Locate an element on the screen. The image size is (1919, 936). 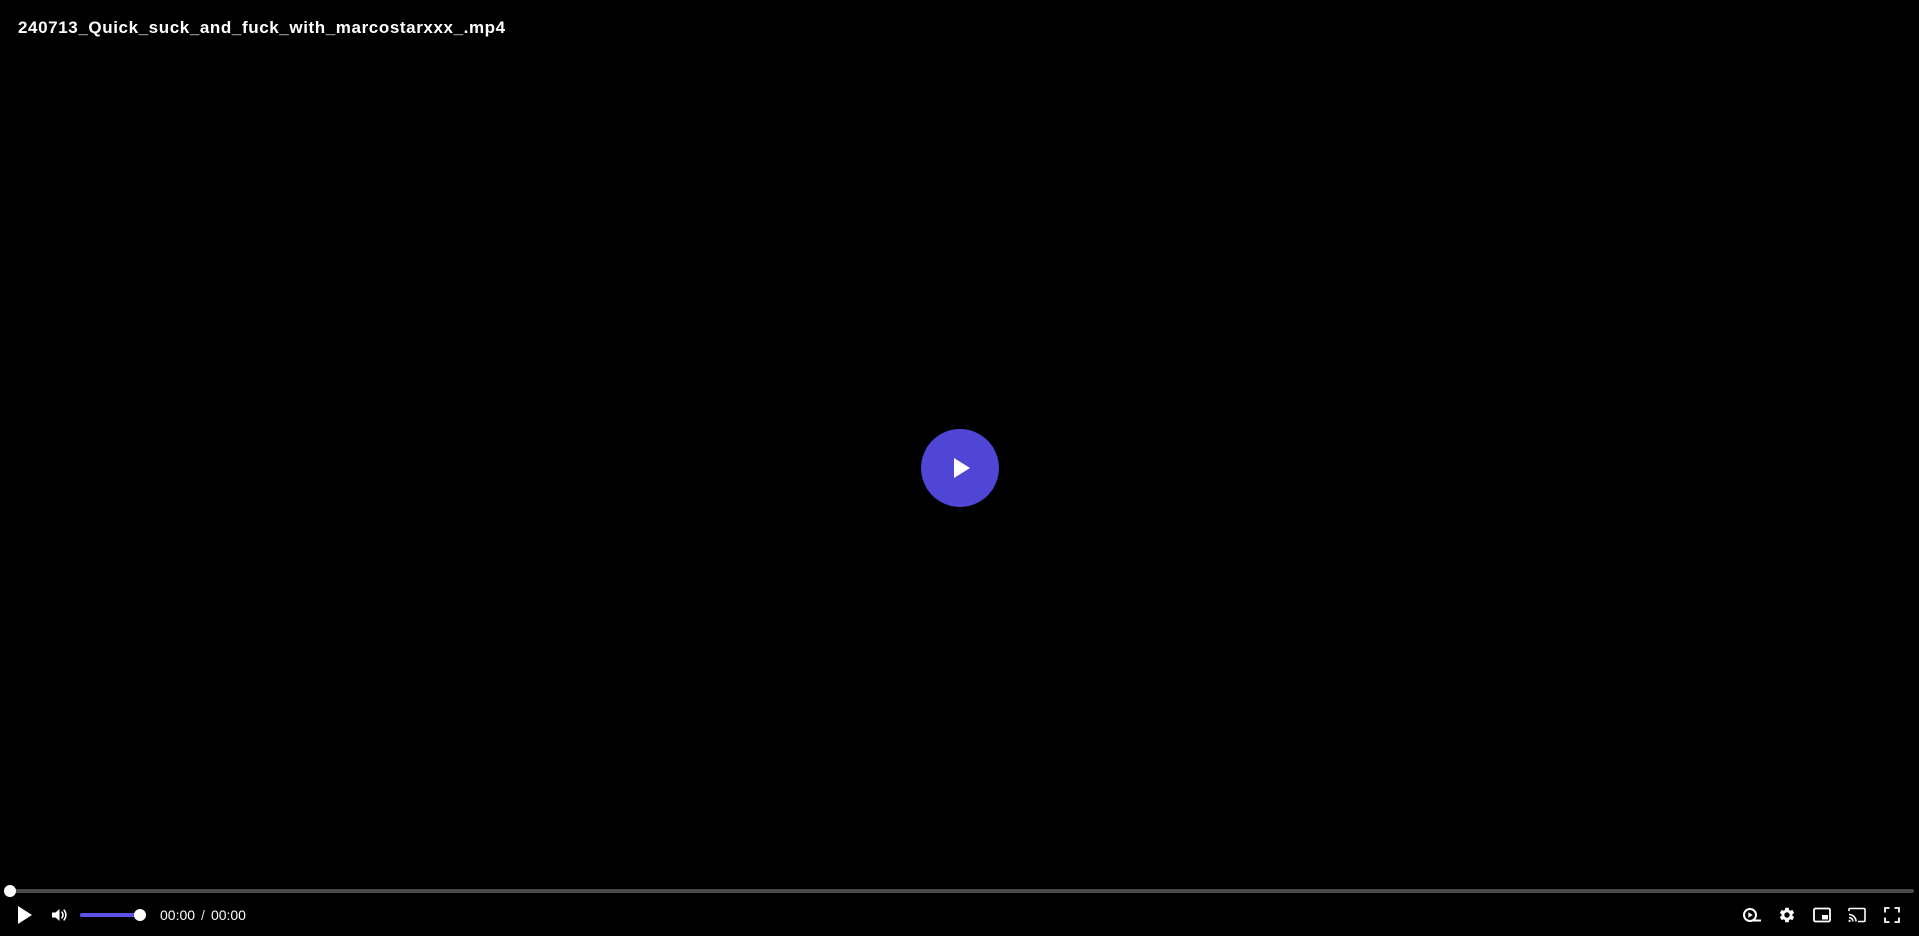
control-bar: 00:00 / 00:00 is located at coordinates (959, 915).